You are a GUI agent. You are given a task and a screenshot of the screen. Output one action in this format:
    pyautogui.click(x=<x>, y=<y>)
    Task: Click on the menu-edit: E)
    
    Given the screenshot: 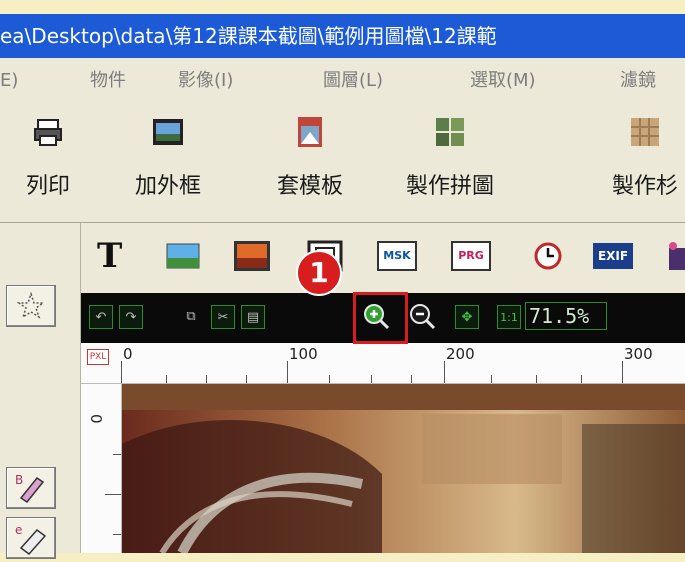 What is the action you would take?
    pyautogui.click(x=9, y=81)
    